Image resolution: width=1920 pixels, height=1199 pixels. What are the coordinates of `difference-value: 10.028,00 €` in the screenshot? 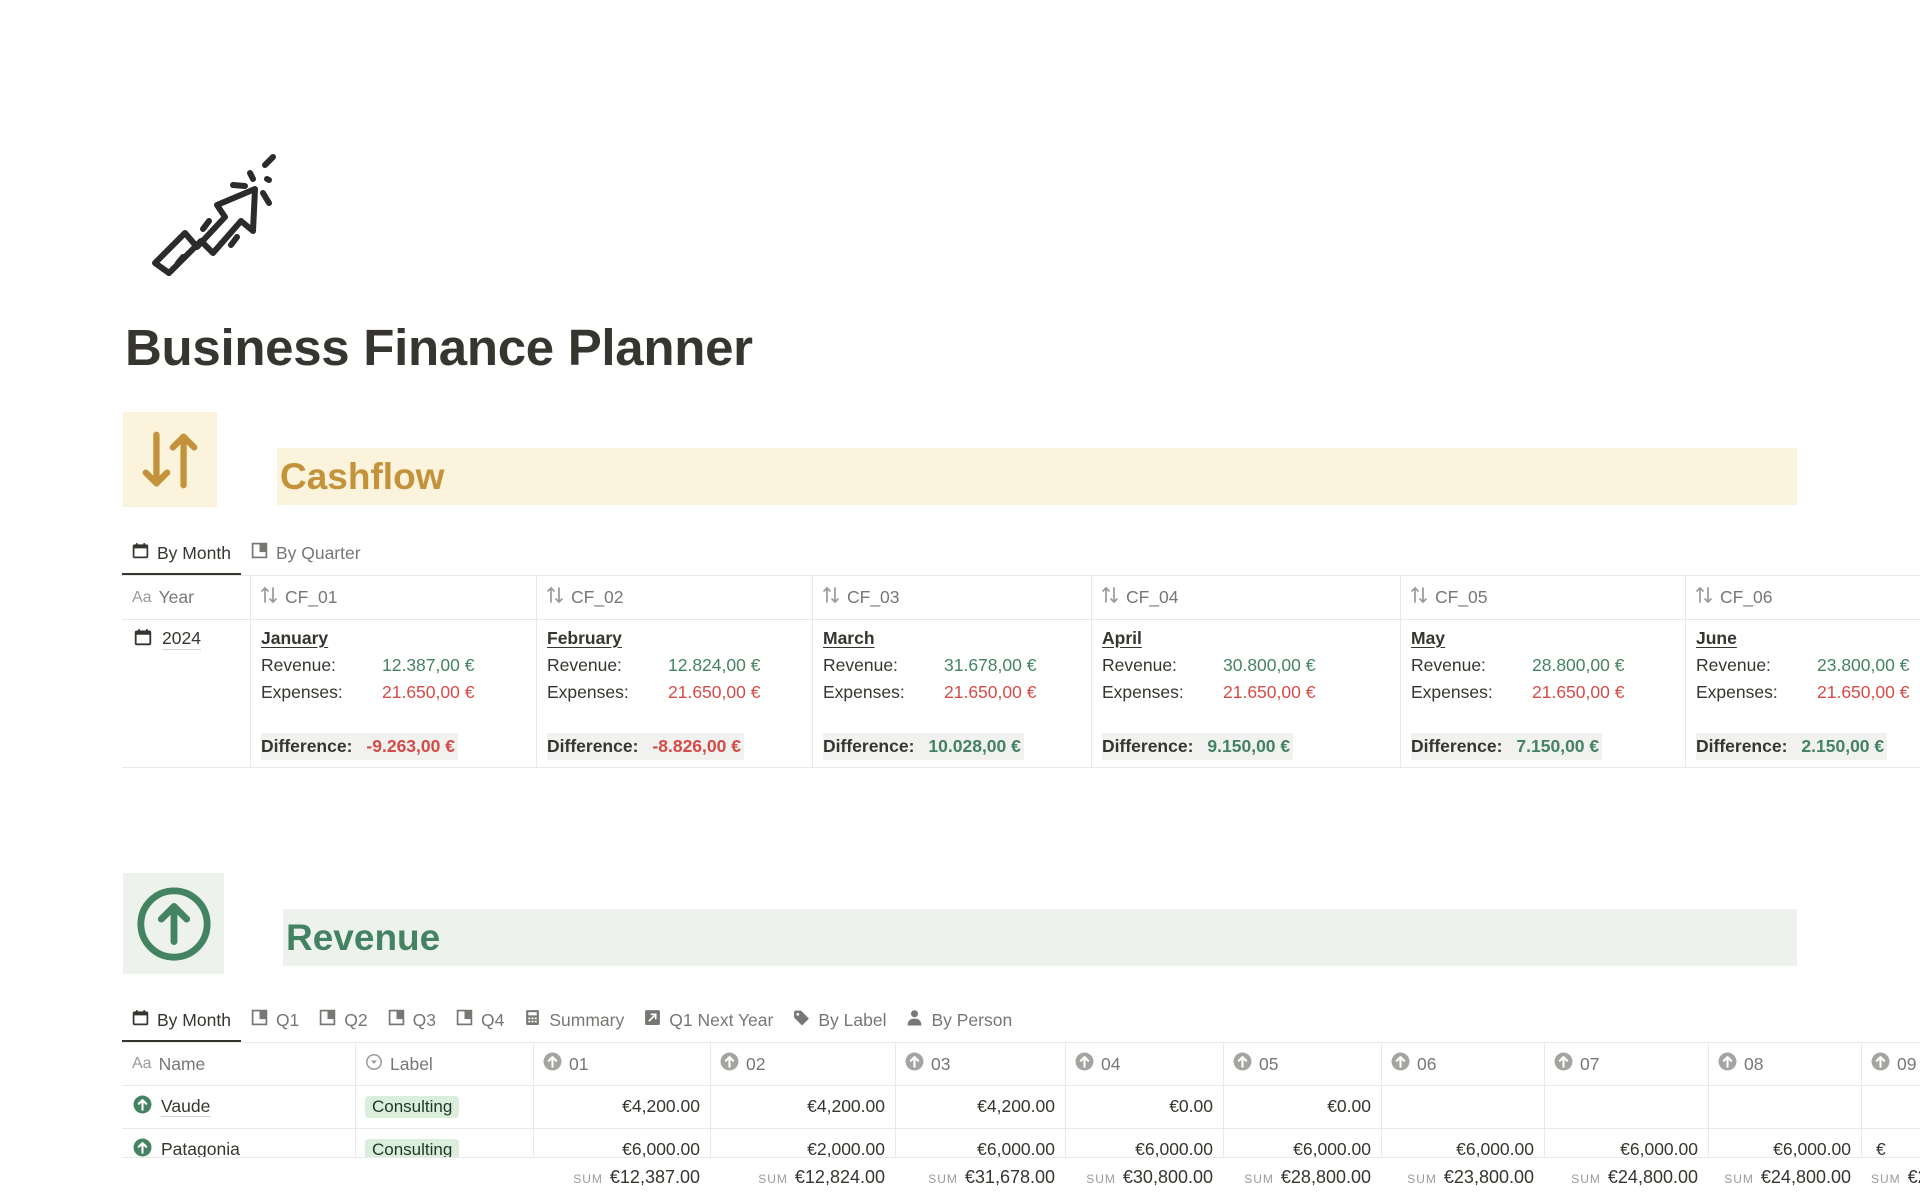 It's located at (974, 746).